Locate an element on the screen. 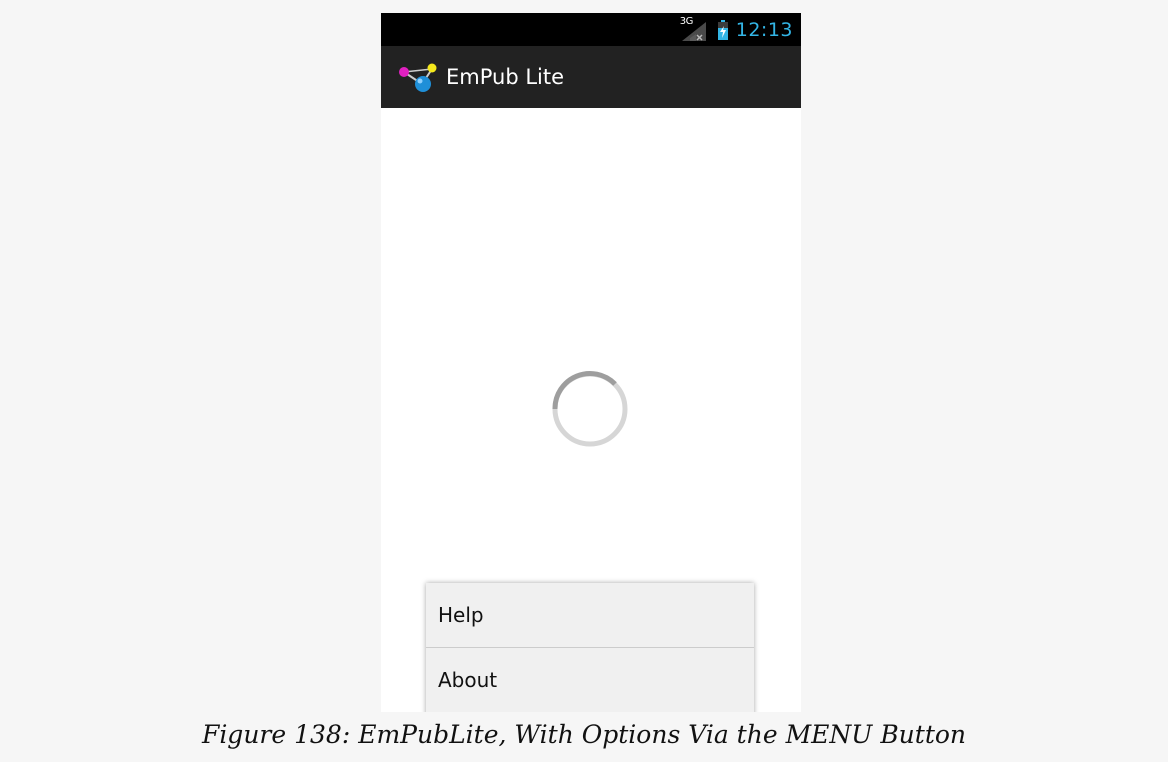  status-icons: 3G 12:13 is located at coordinates (736, 29).